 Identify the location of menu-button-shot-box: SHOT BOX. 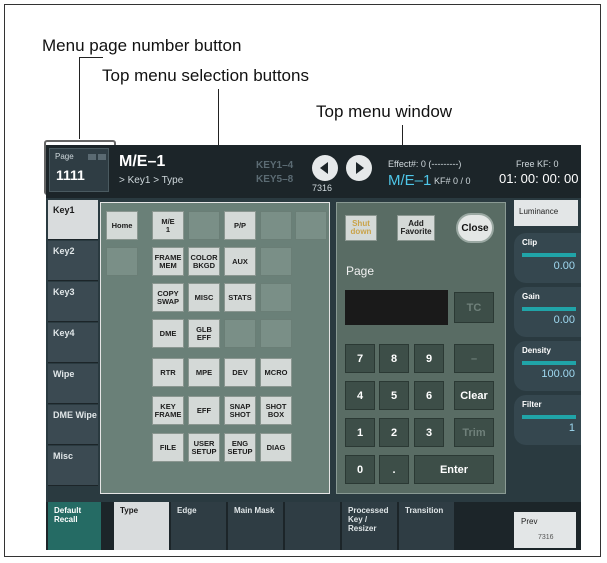
(276, 410).